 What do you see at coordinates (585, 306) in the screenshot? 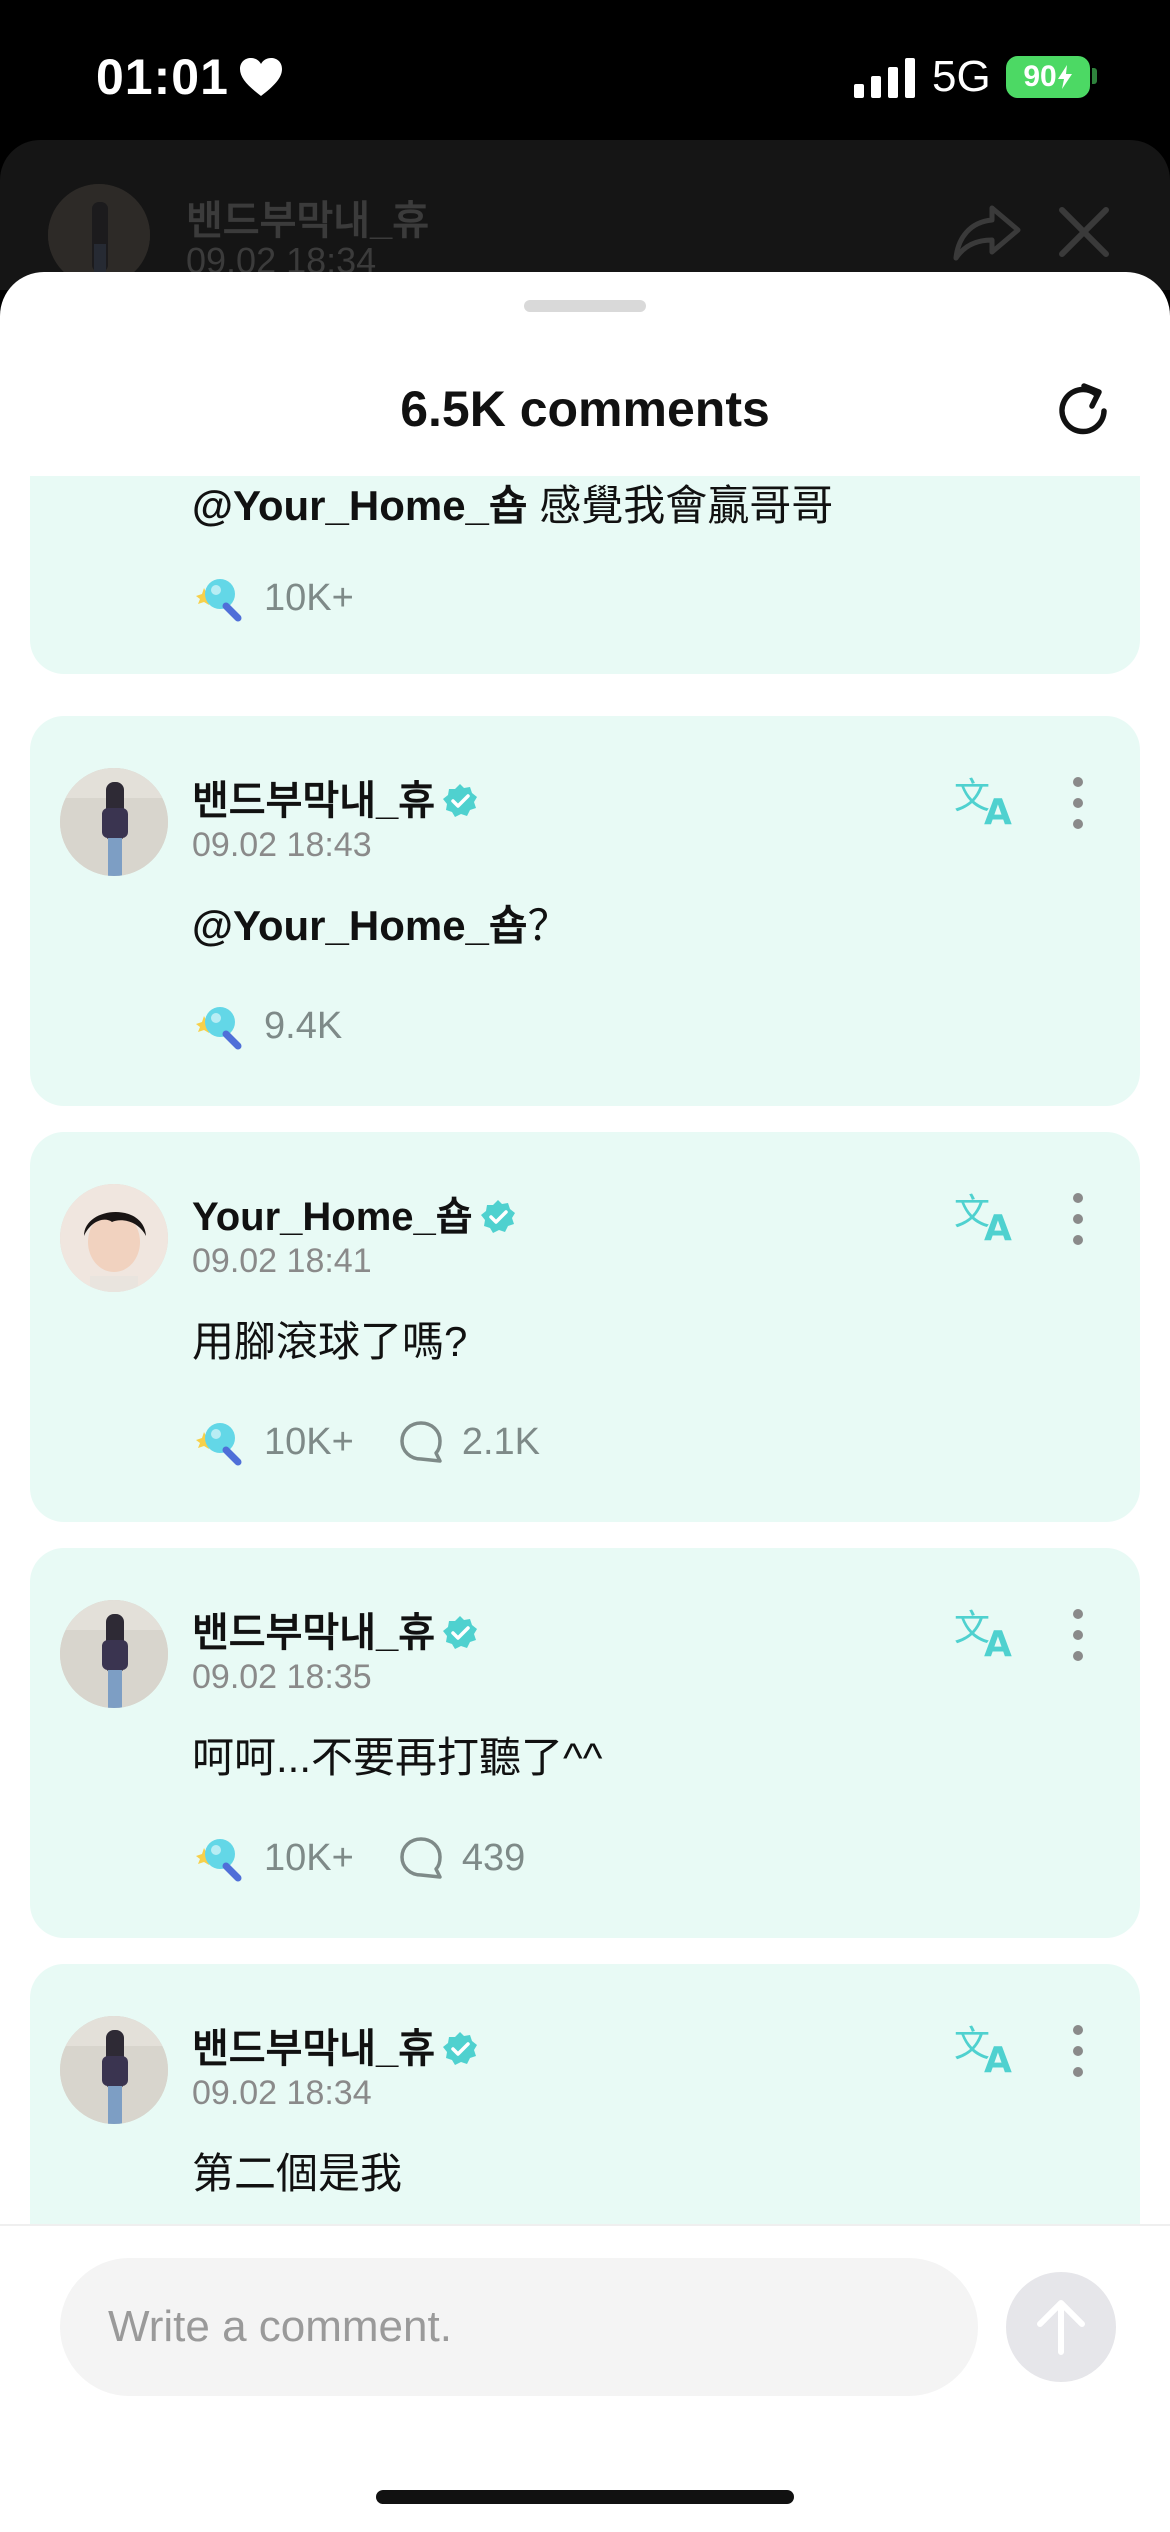
I see `sheet-grabber` at bounding box center [585, 306].